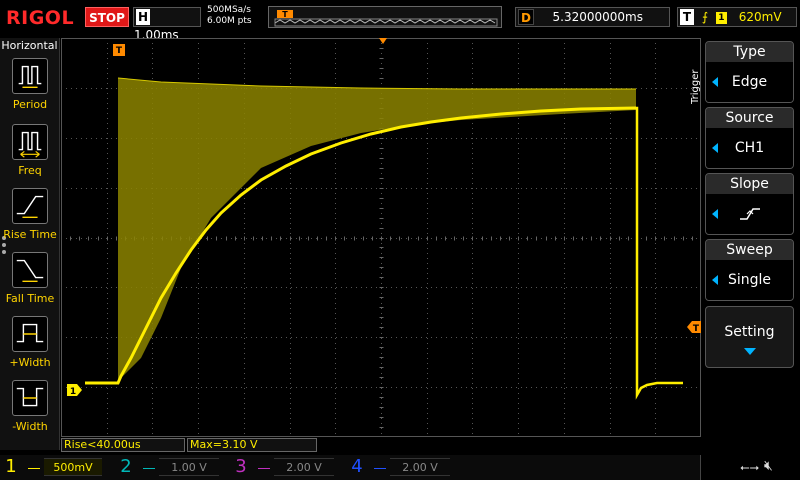 The width and height of the screenshot is (800, 480). What do you see at coordinates (30, 234) in the screenshot?
I see `rise-time-label: Rise Time` at bounding box center [30, 234].